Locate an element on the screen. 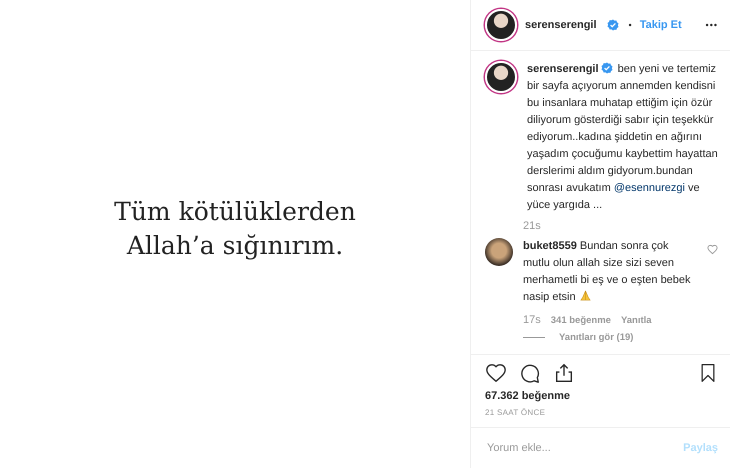  reply-link: Yanıtla is located at coordinates (636, 320).